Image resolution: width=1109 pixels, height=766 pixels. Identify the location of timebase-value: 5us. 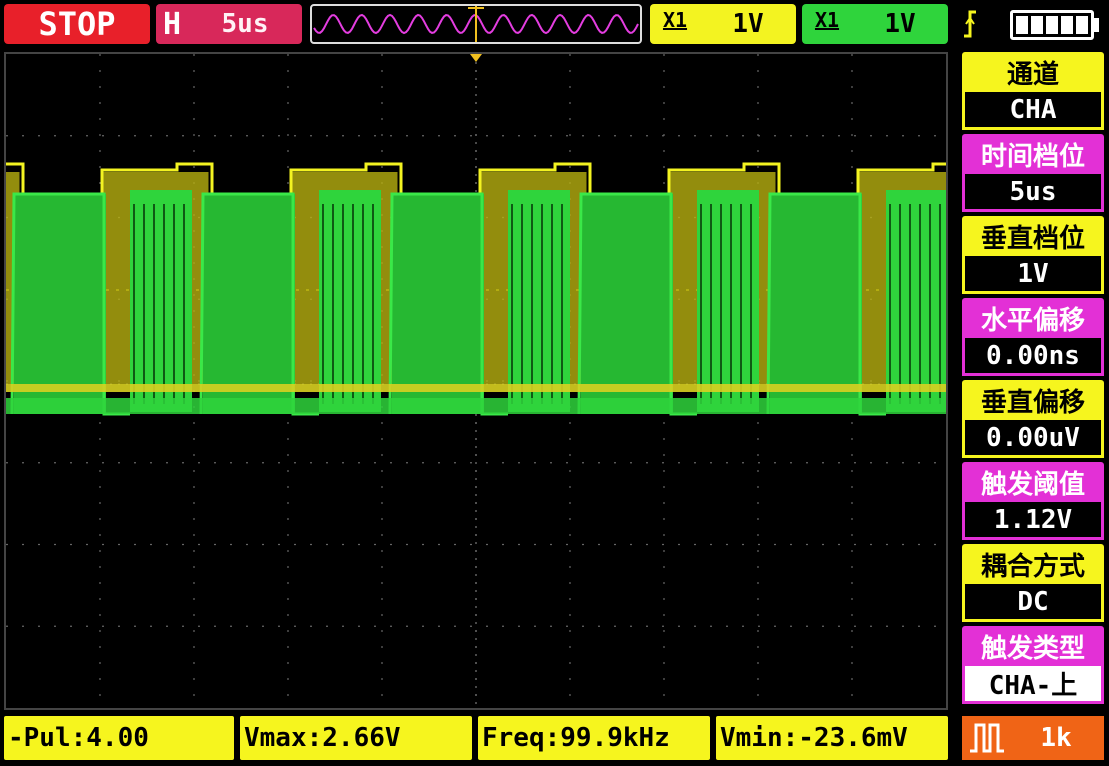
(245, 24).